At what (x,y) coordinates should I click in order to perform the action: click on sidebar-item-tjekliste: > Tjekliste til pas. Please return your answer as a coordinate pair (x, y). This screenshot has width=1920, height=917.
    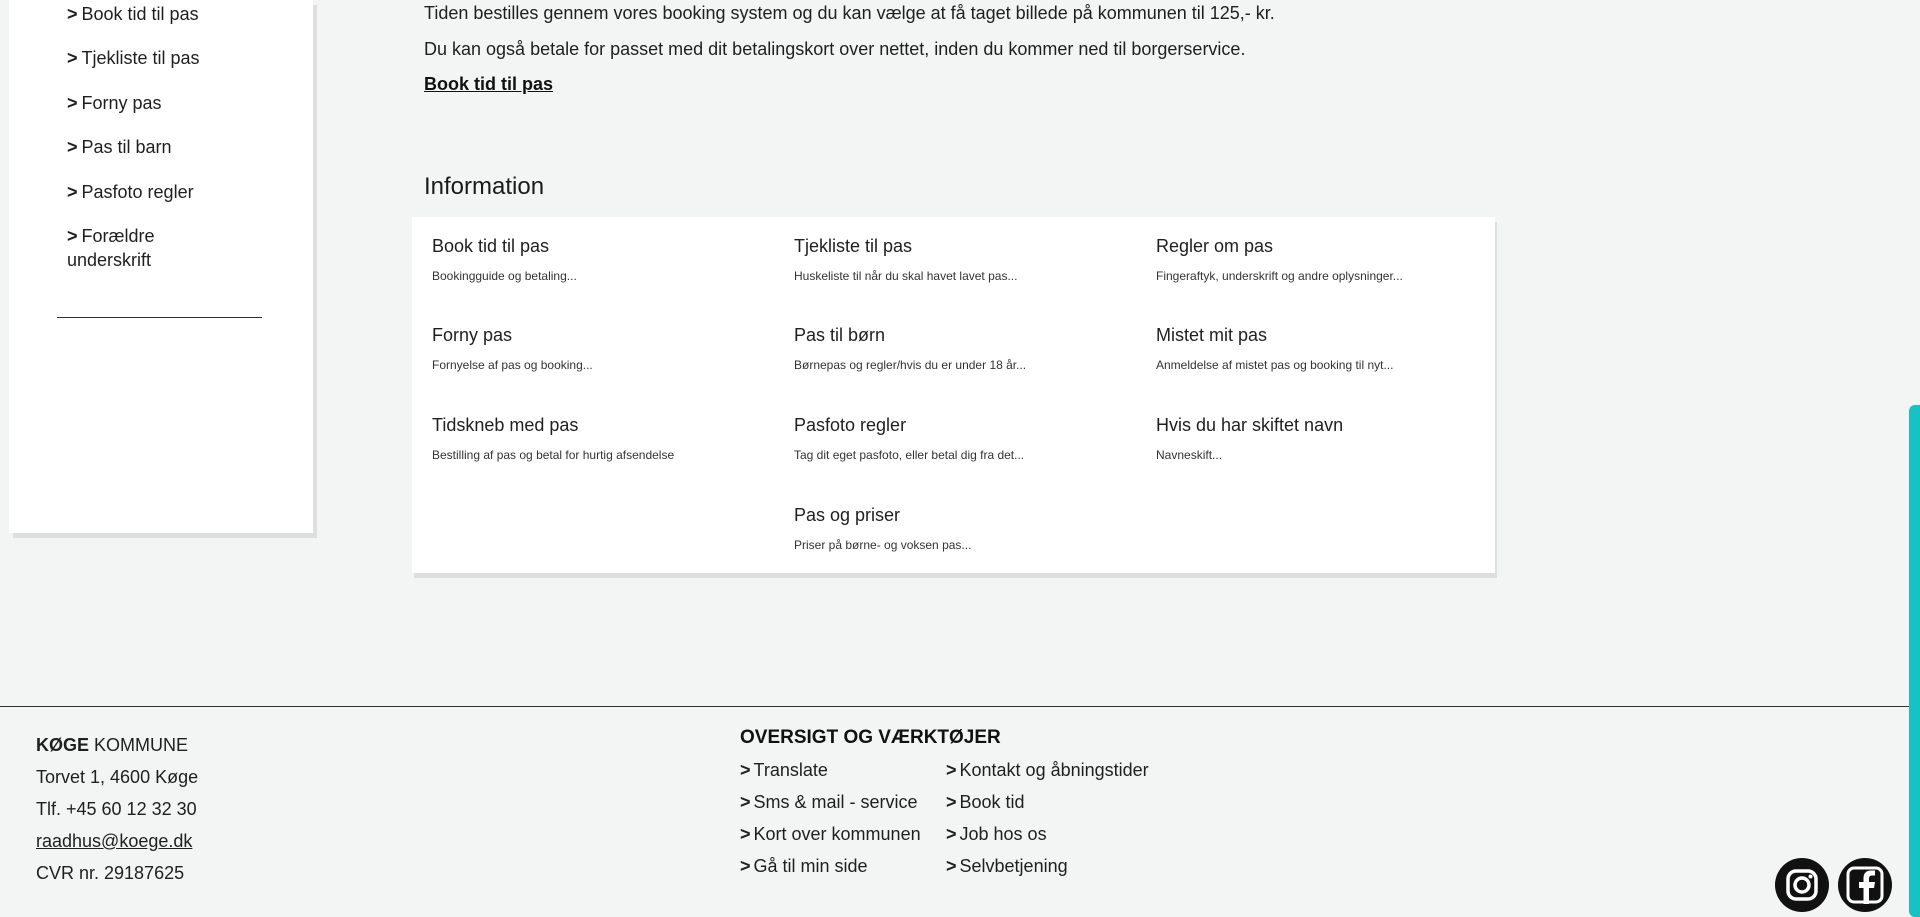
    Looking at the image, I should click on (167, 58).